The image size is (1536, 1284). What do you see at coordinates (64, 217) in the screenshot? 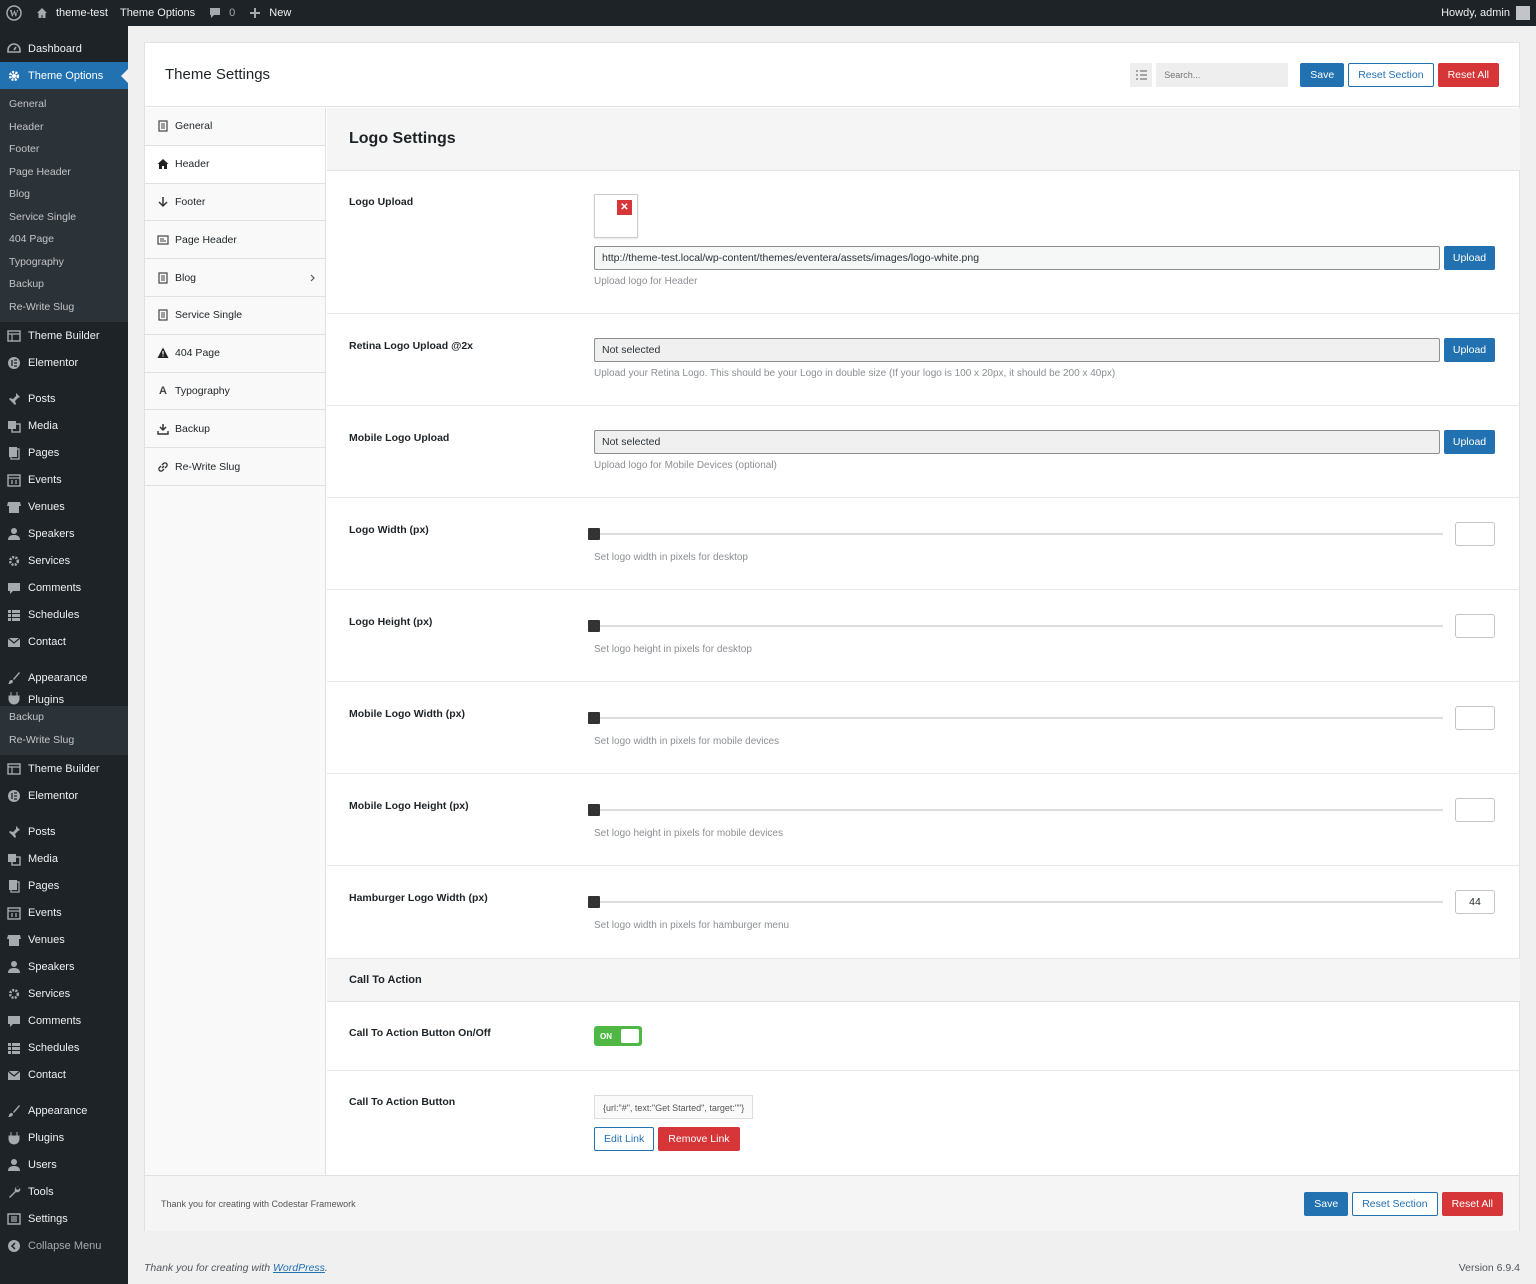
I see `submenu-service-single: Service Single` at bounding box center [64, 217].